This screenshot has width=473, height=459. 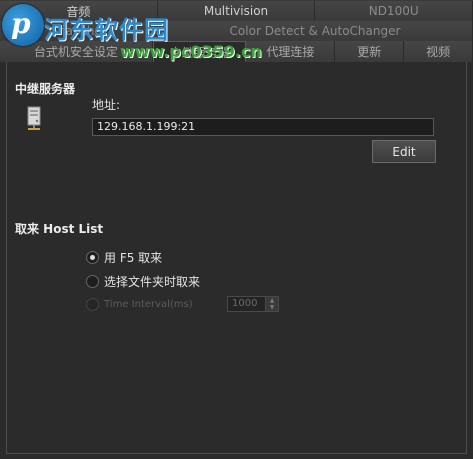 I want to click on tab-video: 视频, so click(x=438, y=51).